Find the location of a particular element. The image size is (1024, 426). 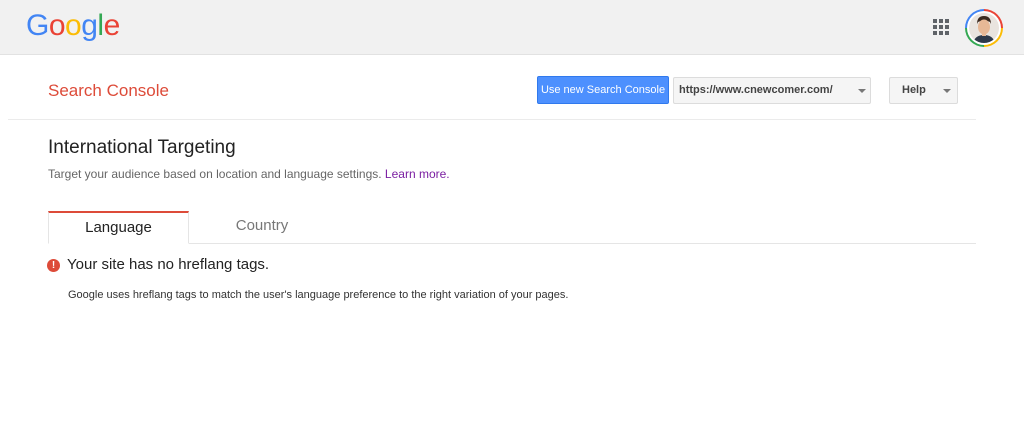

help-button: Help is located at coordinates (923, 90).